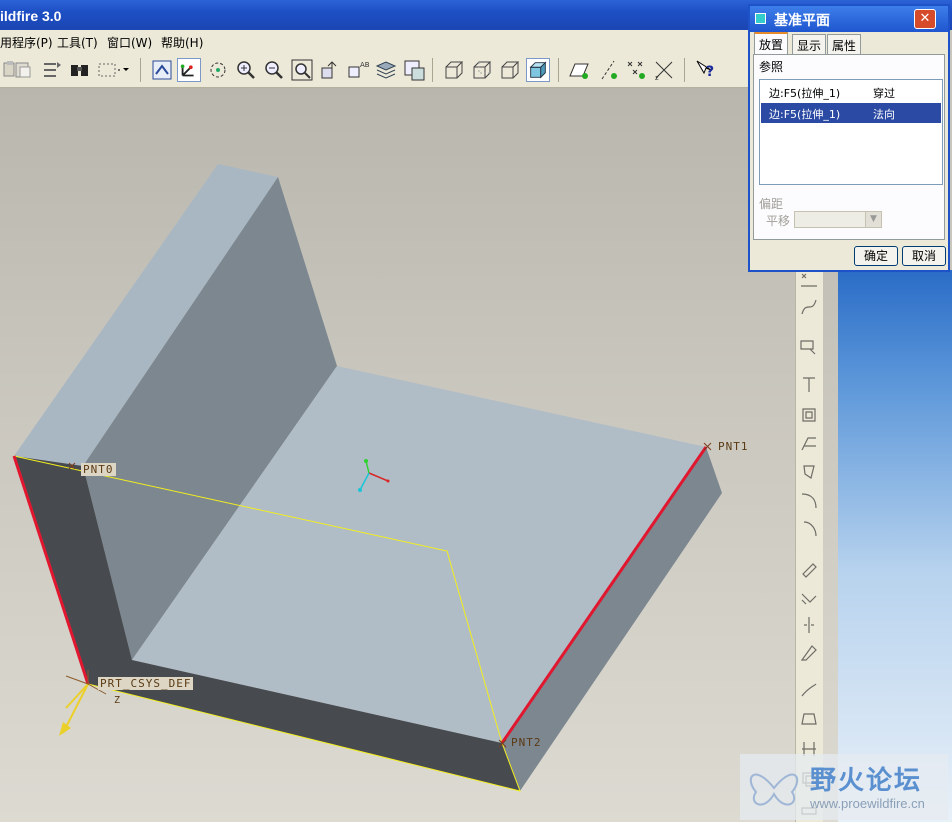  What do you see at coordinates (760, 18) in the screenshot?
I see `dialog-app-icon` at bounding box center [760, 18].